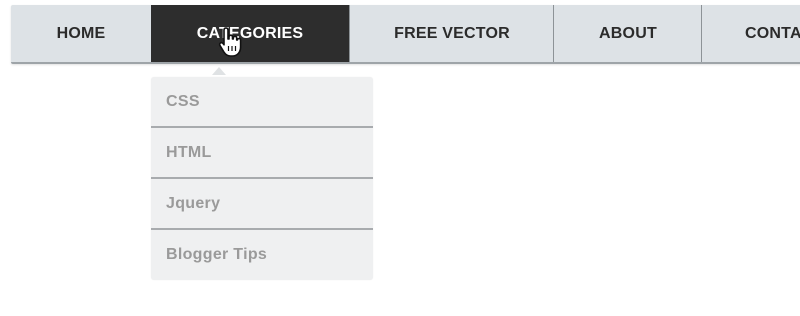 The image size is (800, 316). What do you see at coordinates (219, 71) in the screenshot?
I see `dropdown-caret-icon` at bounding box center [219, 71].